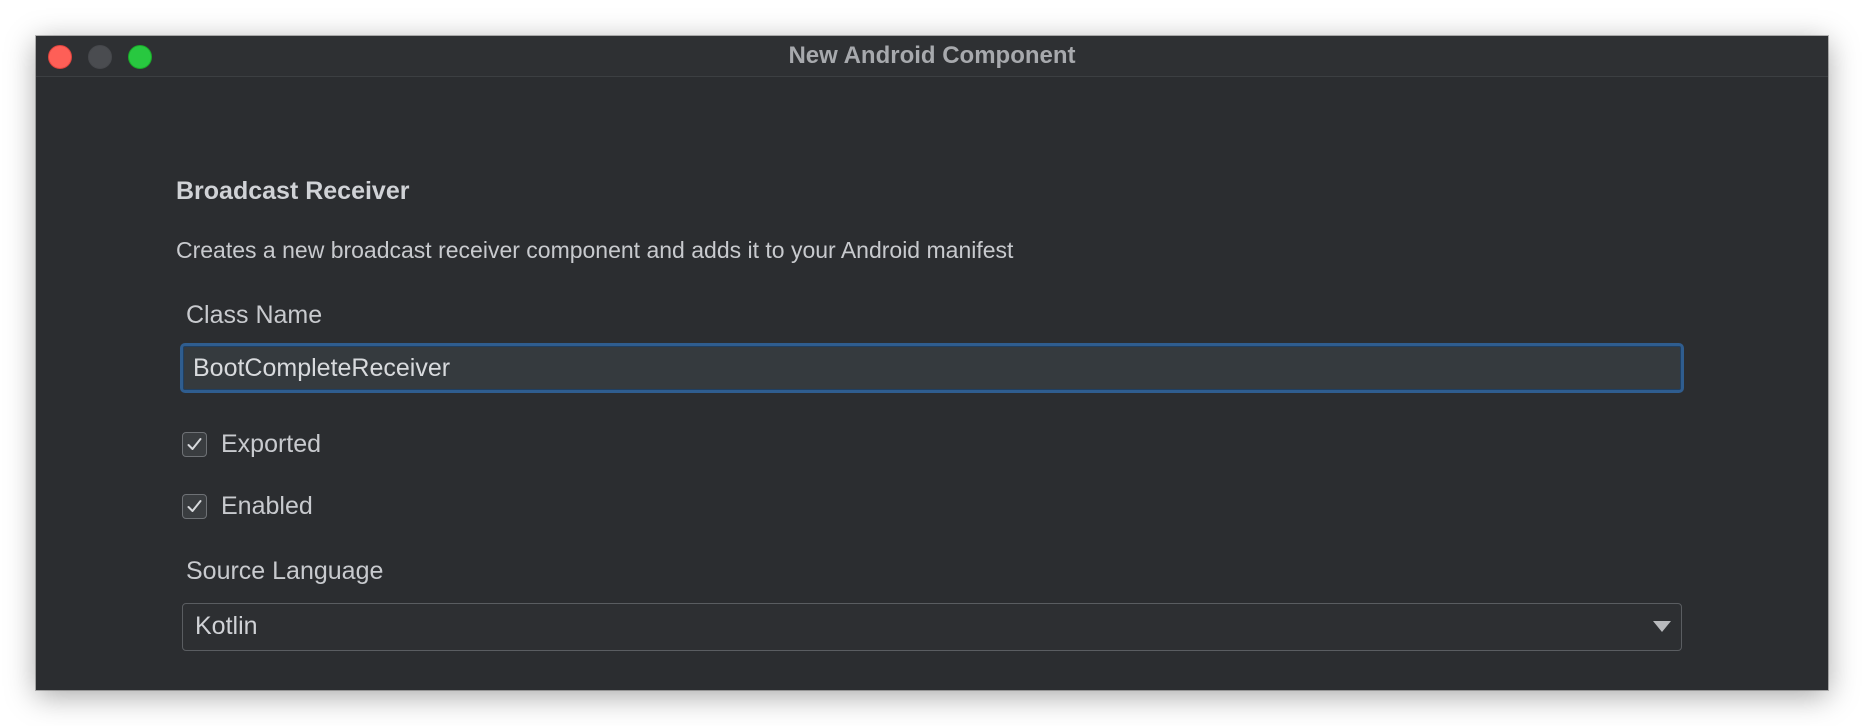 The width and height of the screenshot is (1864, 726). Describe the element at coordinates (1662, 626) in the screenshot. I see `chevron-down-icon` at that location.